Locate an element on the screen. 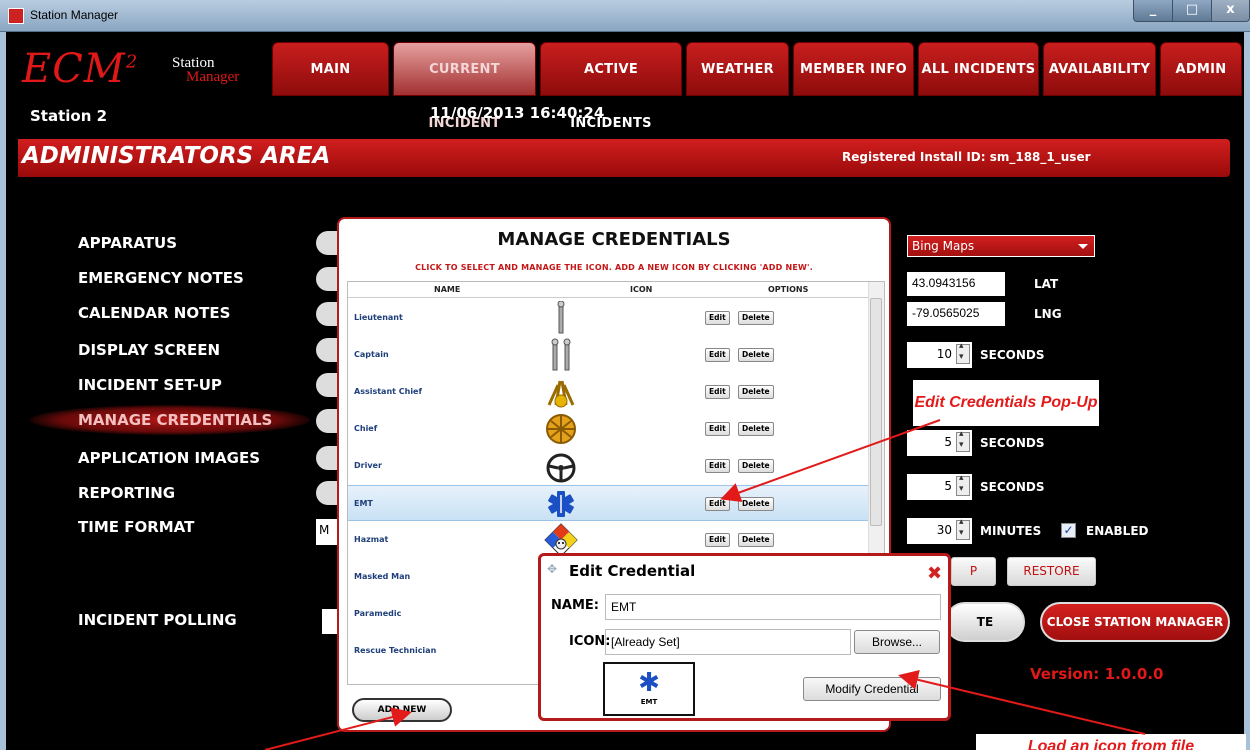 Image resolution: width=1250 pixels, height=750 pixels. preview-caption: EMT is located at coordinates (649, 702).